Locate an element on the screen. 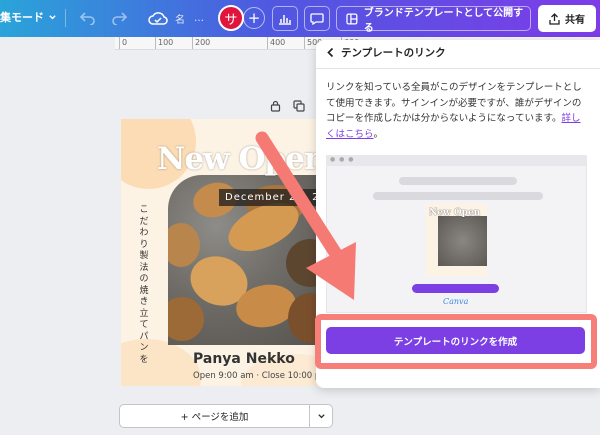  edit-mode-dropdown: 集モード is located at coordinates (28, 17).